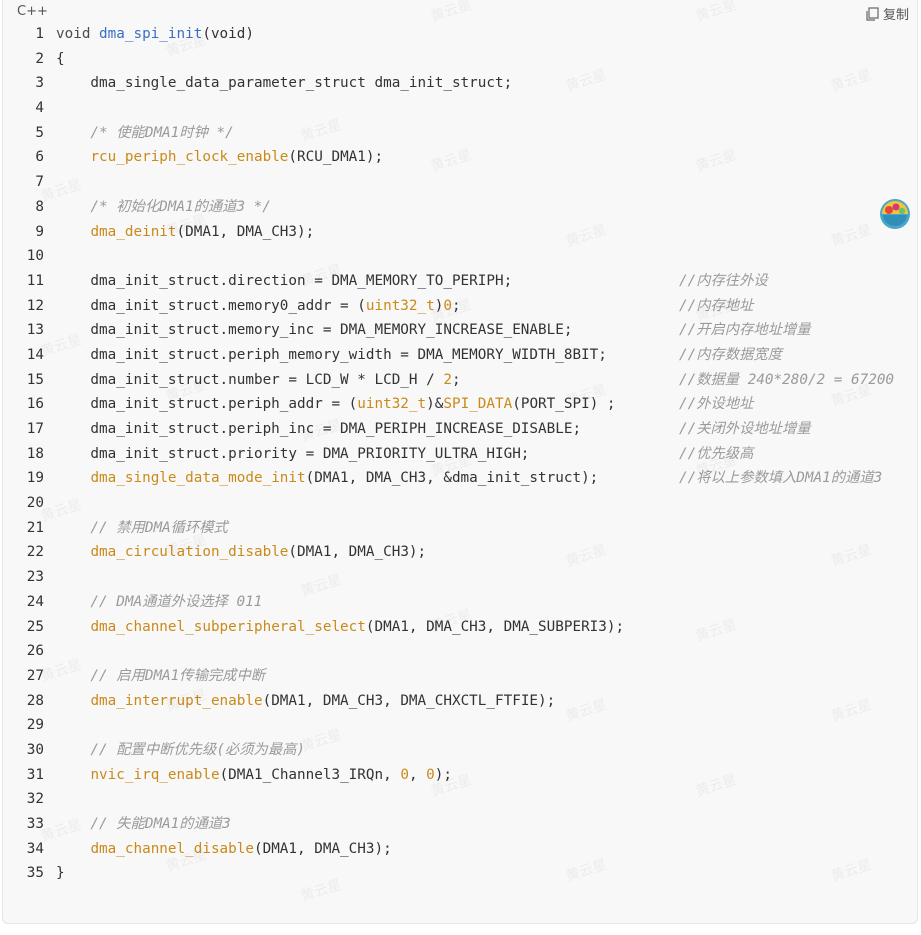  What do you see at coordinates (443, 774) in the screenshot?
I see `code-token: );` at bounding box center [443, 774].